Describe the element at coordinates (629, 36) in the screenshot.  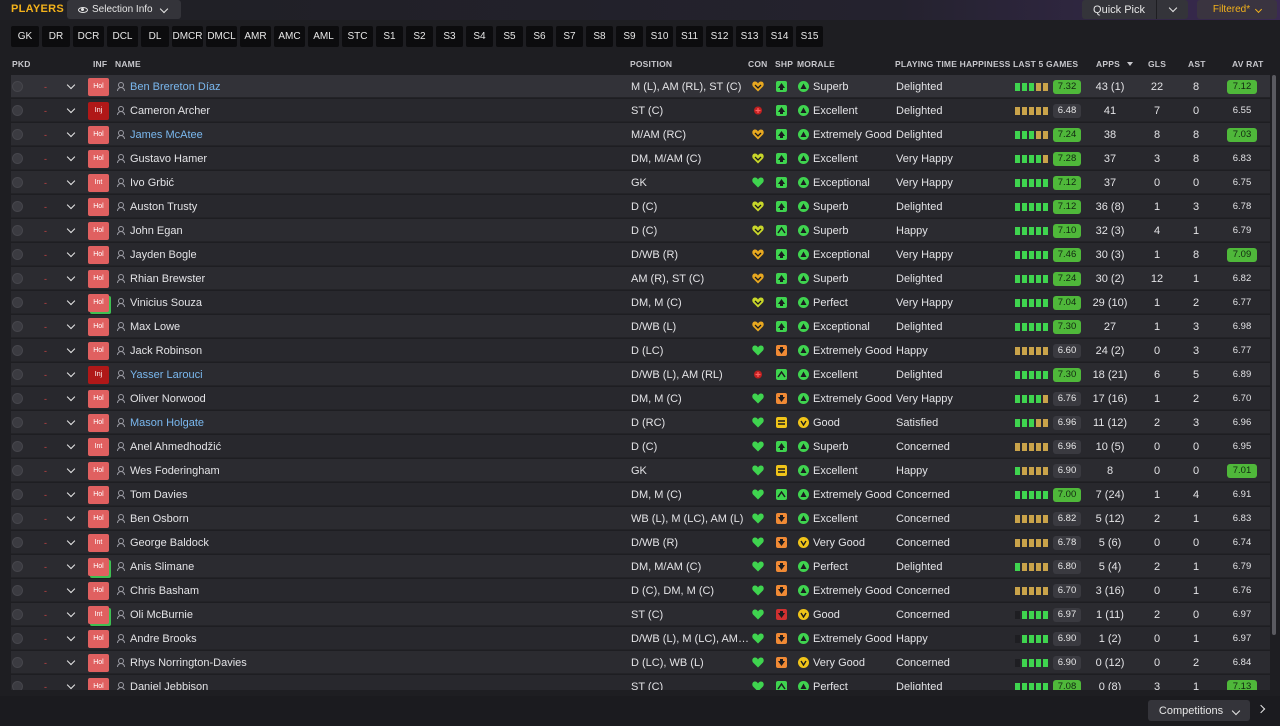
I see `position-filter-s9: S9` at that location.